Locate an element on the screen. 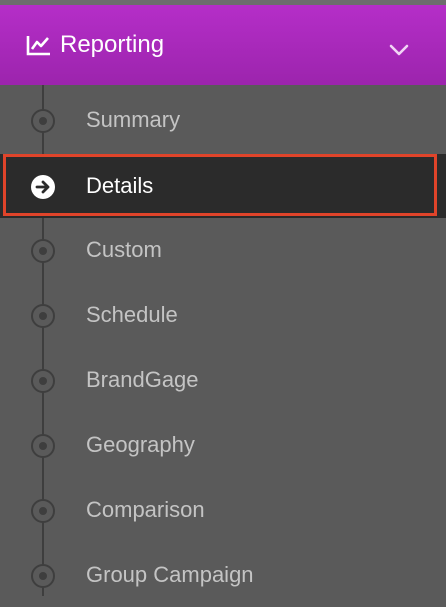 Image resolution: width=446 pixels, height=607 pixels. chevron-down-icon is located at coordinates (399, 50).